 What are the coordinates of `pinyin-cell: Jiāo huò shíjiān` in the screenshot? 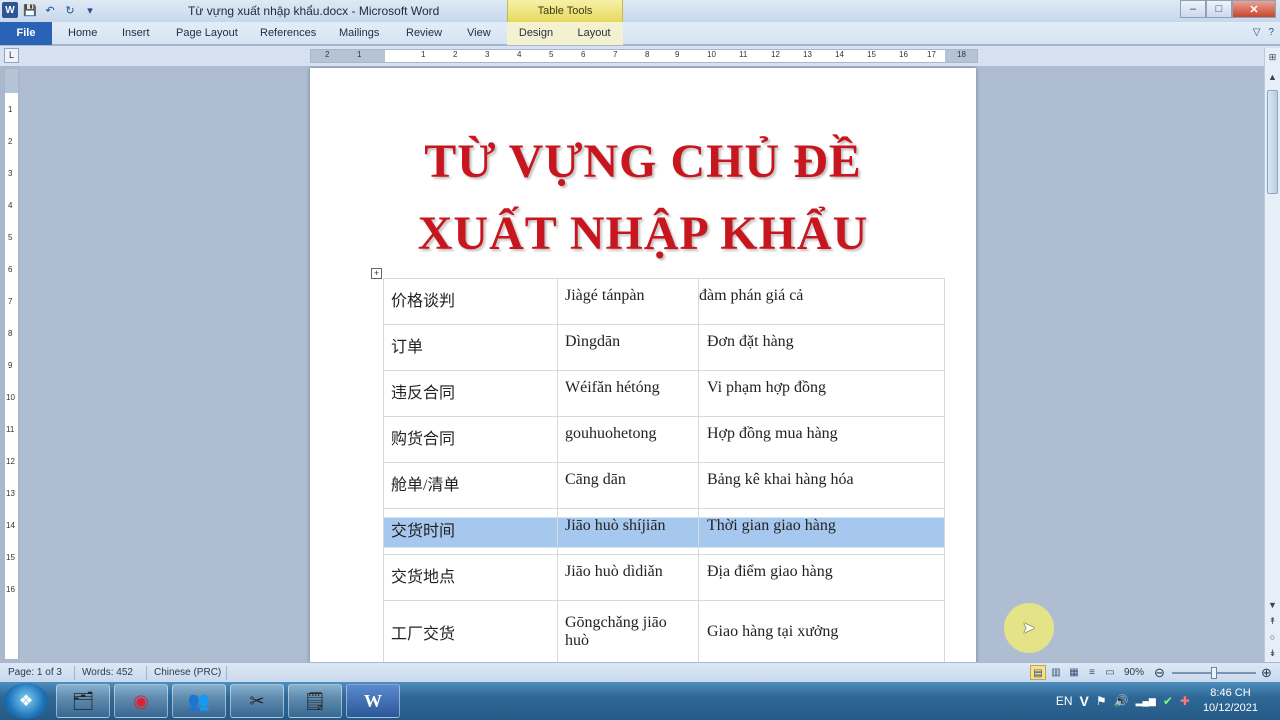 It's located at (628, 531).